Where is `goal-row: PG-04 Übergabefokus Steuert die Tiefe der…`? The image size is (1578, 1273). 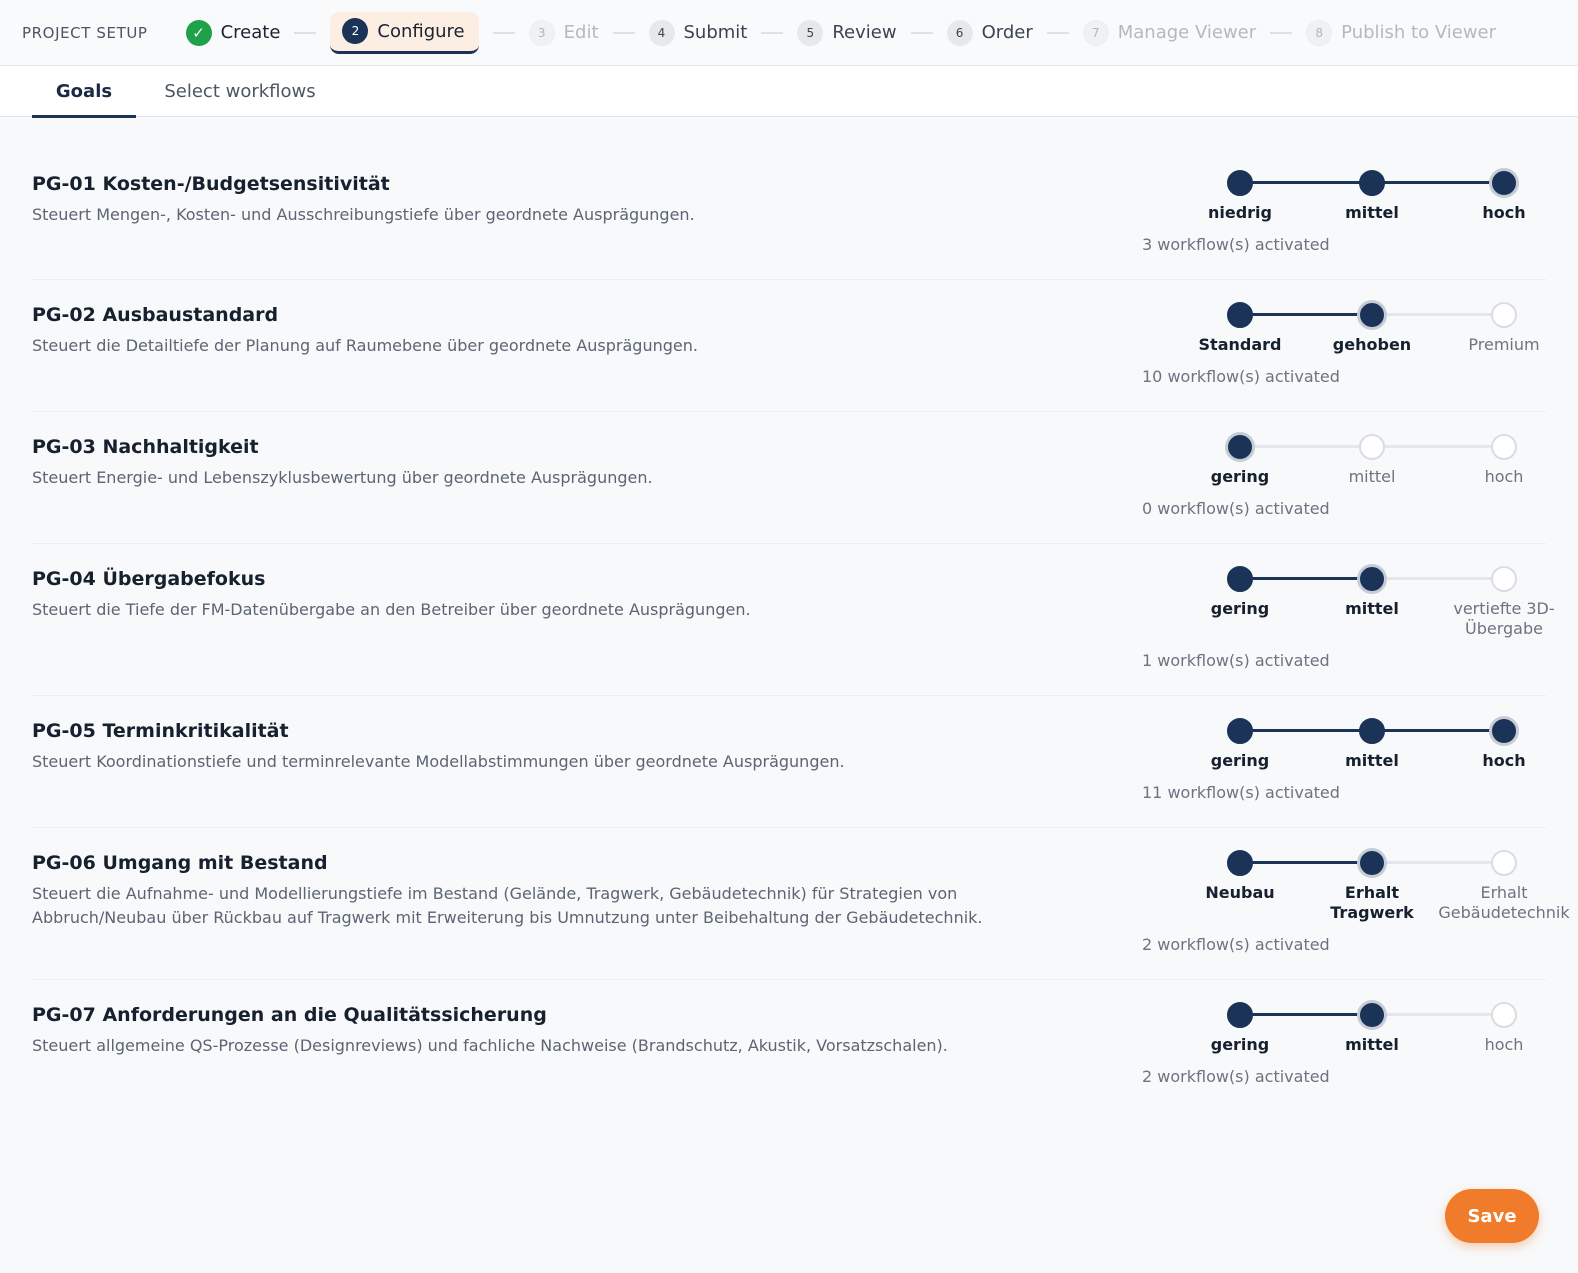 goal-row: PG-04 Übergabefokus Steuert die Tiefe der… is located at coordinates (793, 620).